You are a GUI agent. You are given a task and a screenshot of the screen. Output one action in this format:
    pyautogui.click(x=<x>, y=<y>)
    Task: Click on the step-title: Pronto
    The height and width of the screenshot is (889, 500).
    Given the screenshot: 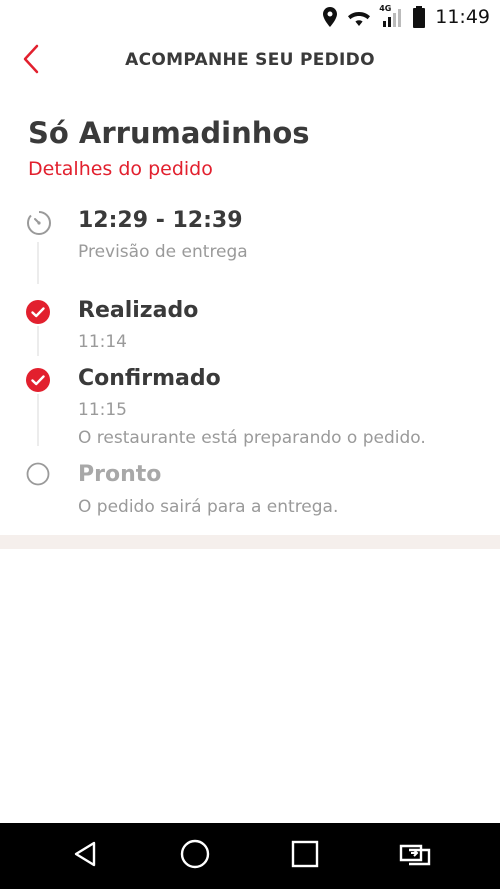 What is the action you would take?
    pyautogui.click(x=120, y=474)
    